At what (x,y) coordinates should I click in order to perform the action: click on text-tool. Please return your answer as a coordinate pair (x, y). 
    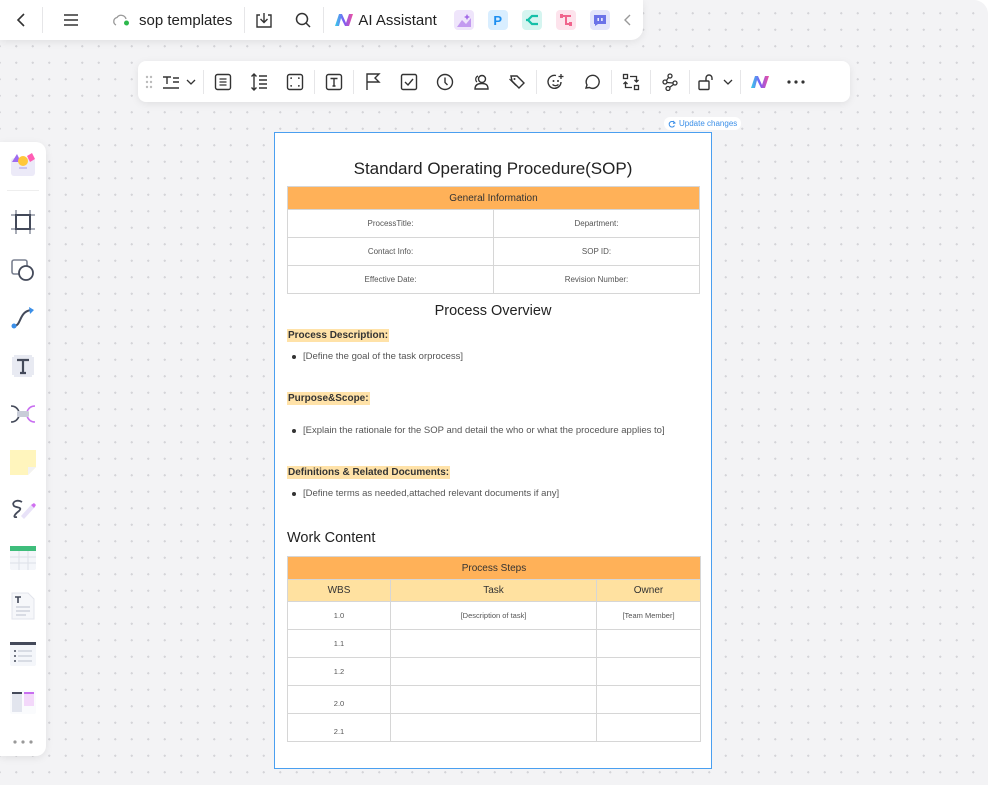
    Looking at the image, I should click on (23, 366).